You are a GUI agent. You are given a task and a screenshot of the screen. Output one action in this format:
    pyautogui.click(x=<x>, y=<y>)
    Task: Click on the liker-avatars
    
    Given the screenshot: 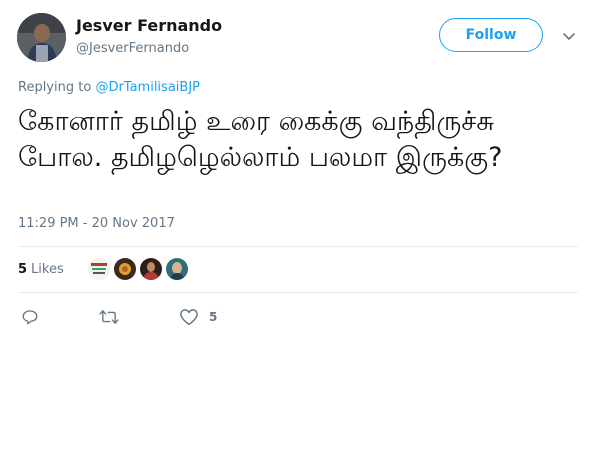 What is the action you would take?
    pyautogui.click(x=139, y=269)
    